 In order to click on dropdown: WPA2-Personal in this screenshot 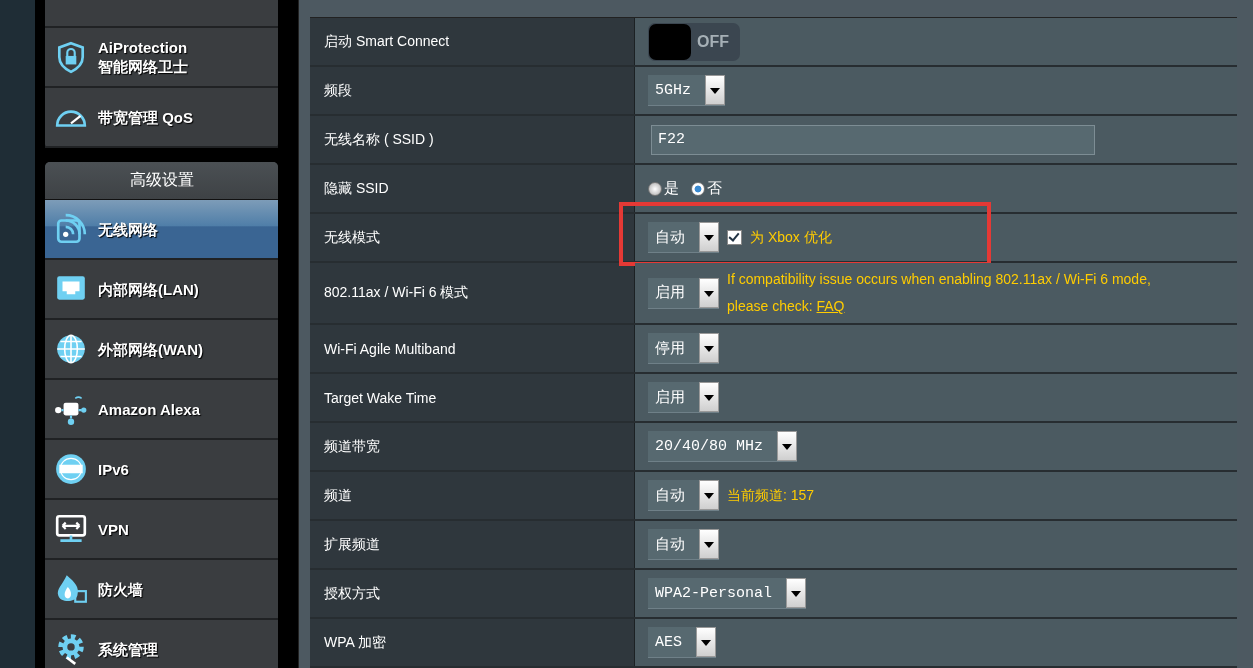, I will do `click(727, 593)`.